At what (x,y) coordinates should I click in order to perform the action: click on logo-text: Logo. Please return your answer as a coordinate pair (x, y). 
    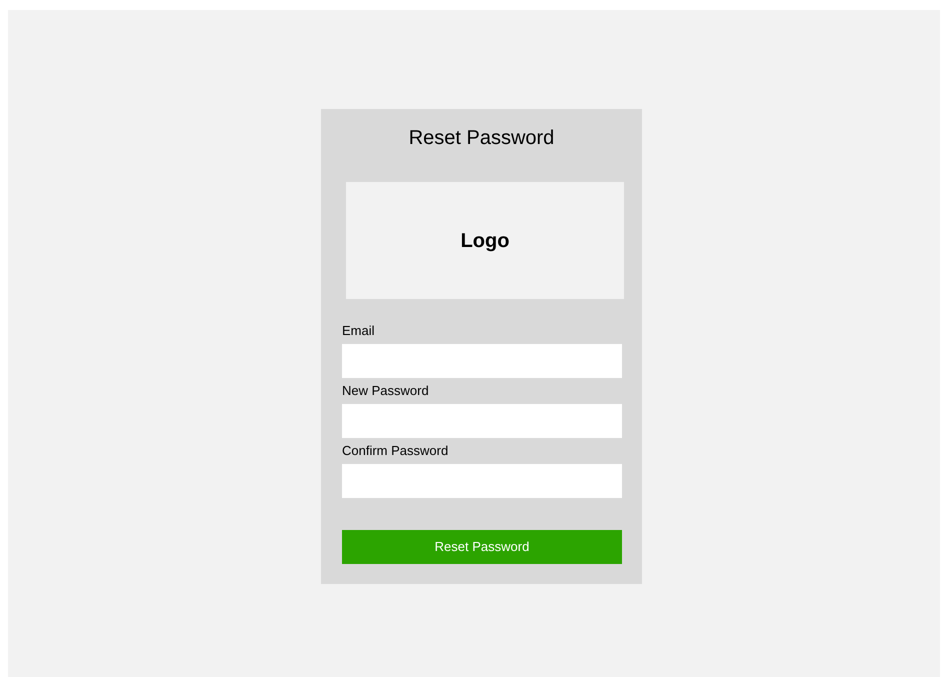
    Looking at the image, I should click on (485, 241).